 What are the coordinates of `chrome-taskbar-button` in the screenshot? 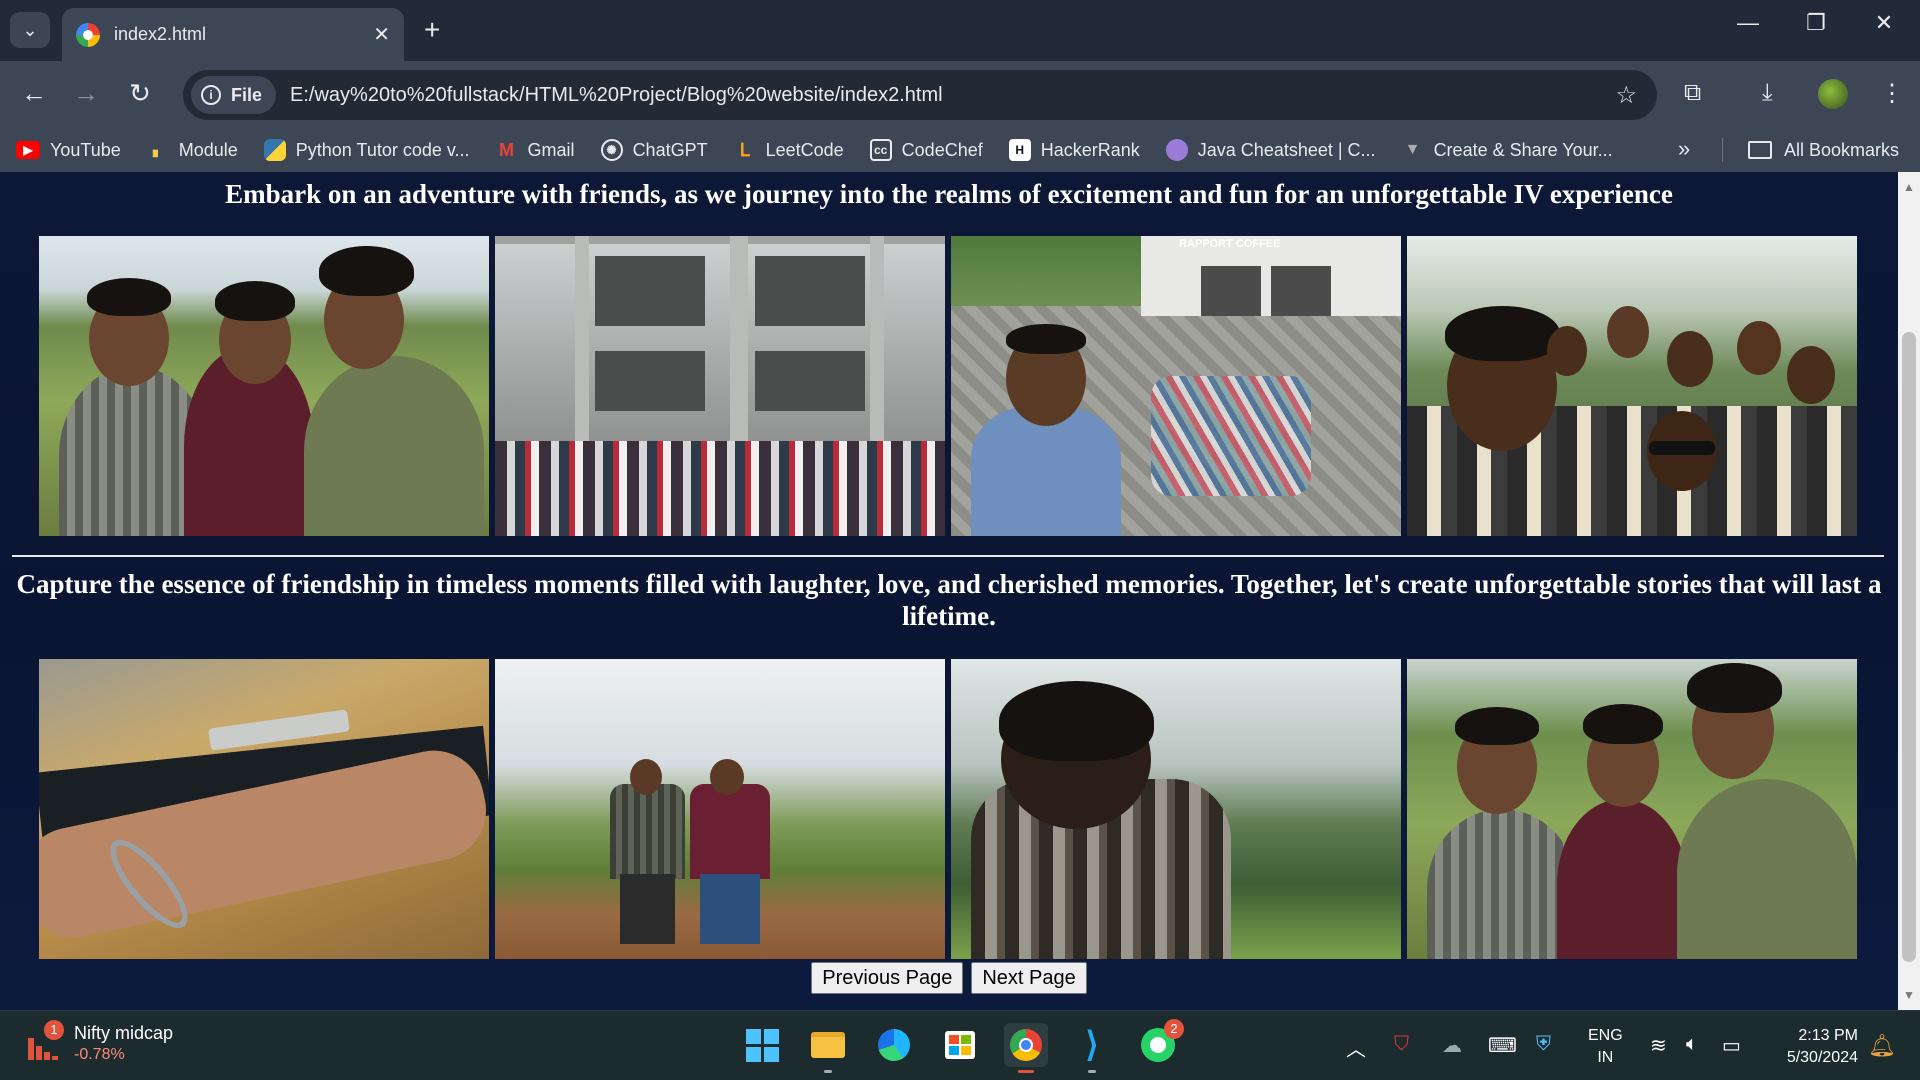 It's located at (1026, 1048).